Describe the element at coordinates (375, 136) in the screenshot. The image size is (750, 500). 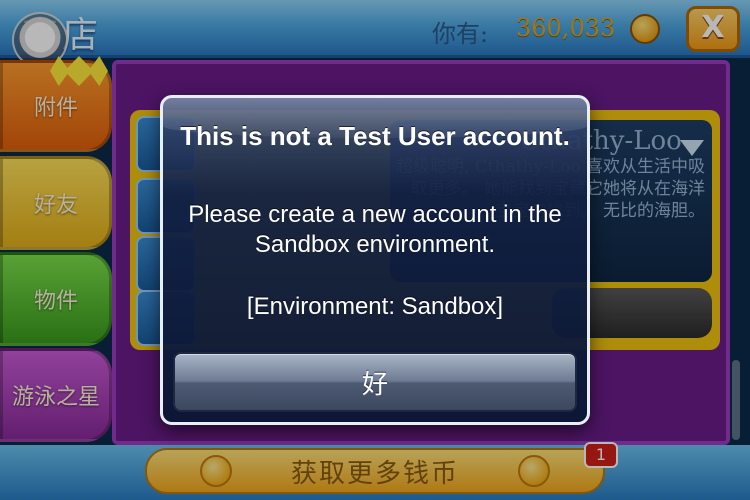
I see `alert-title: This is not a Test User account.` at that location.